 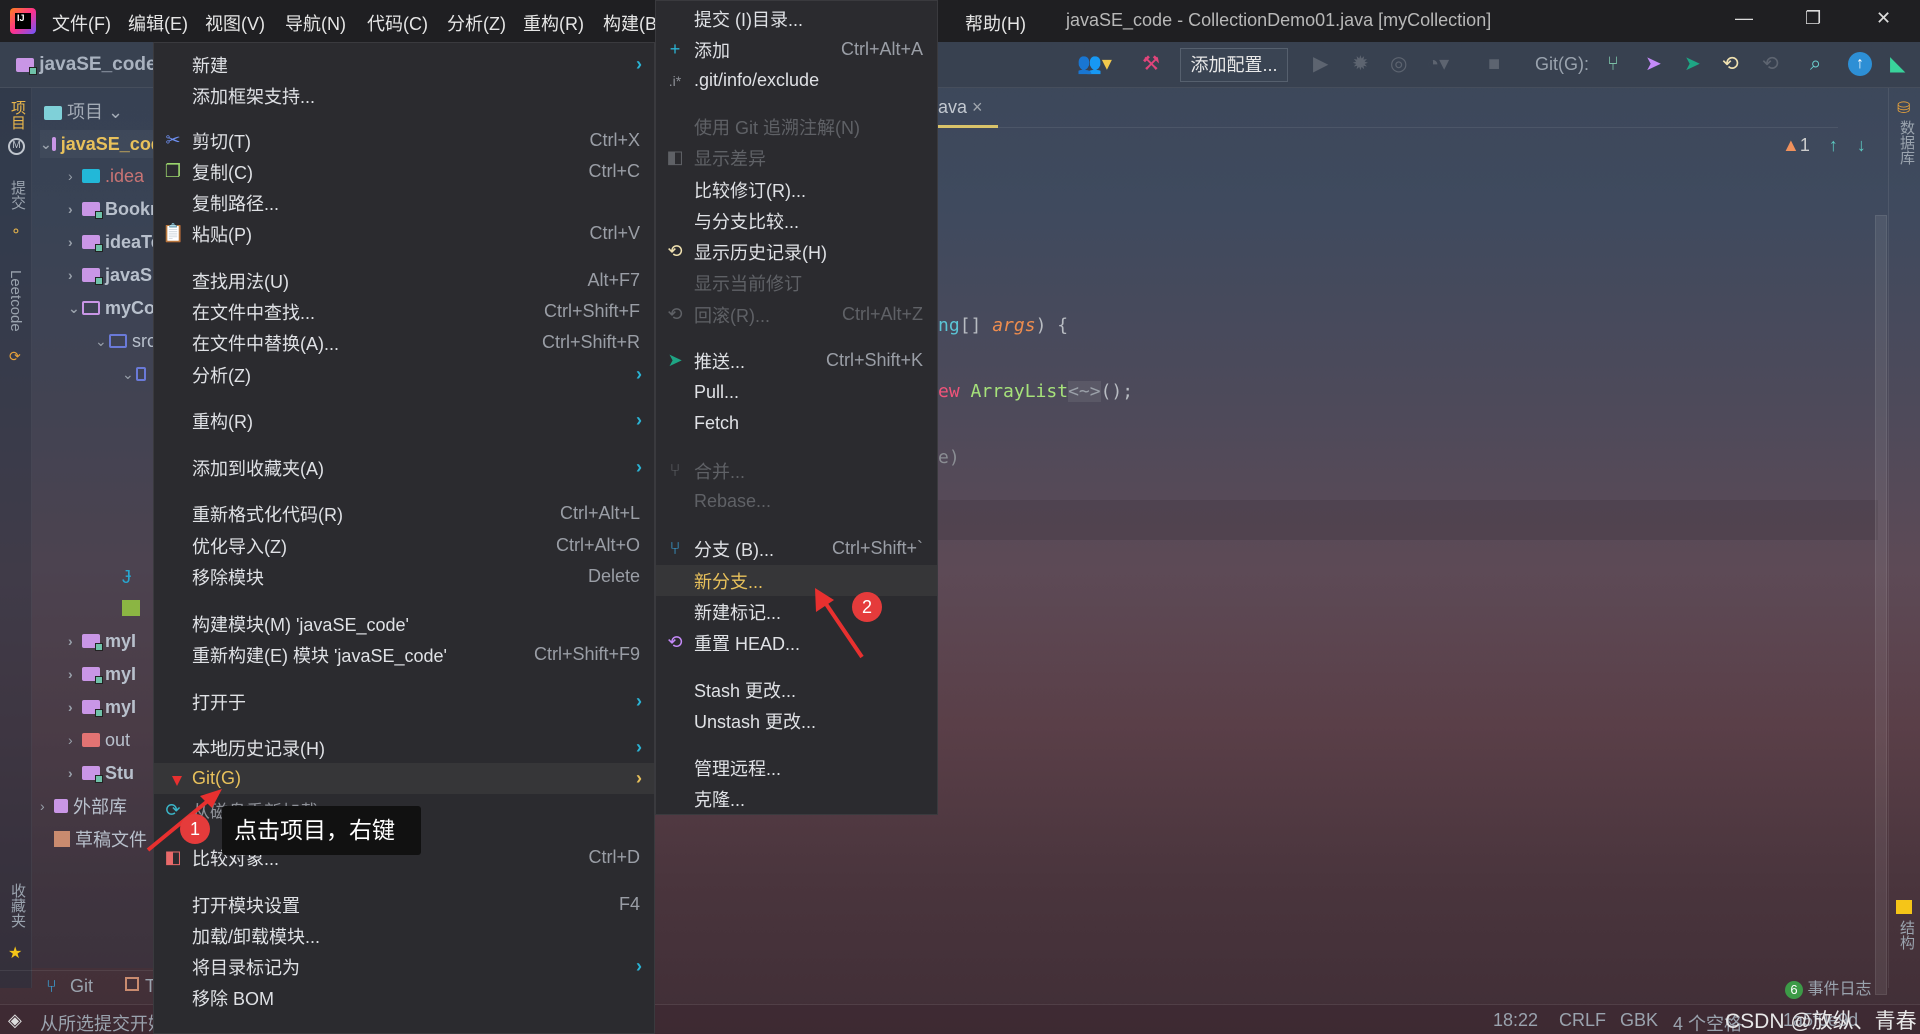 What do you see at coordinates (195, 829) in the screenshot?
I see `step-1-badge: 1` at bounding box center [195, 829].